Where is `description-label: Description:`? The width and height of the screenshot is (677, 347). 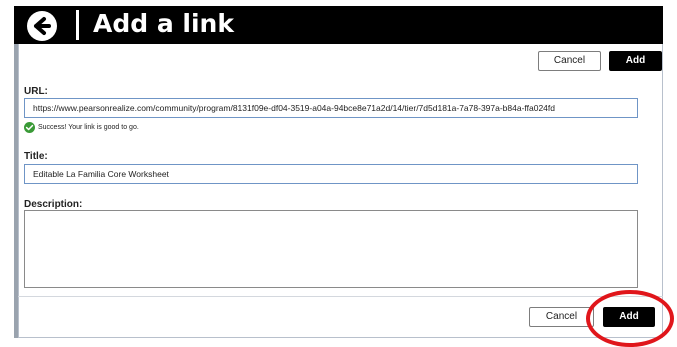
description-label: Description: is located at coordinates (53, 204).